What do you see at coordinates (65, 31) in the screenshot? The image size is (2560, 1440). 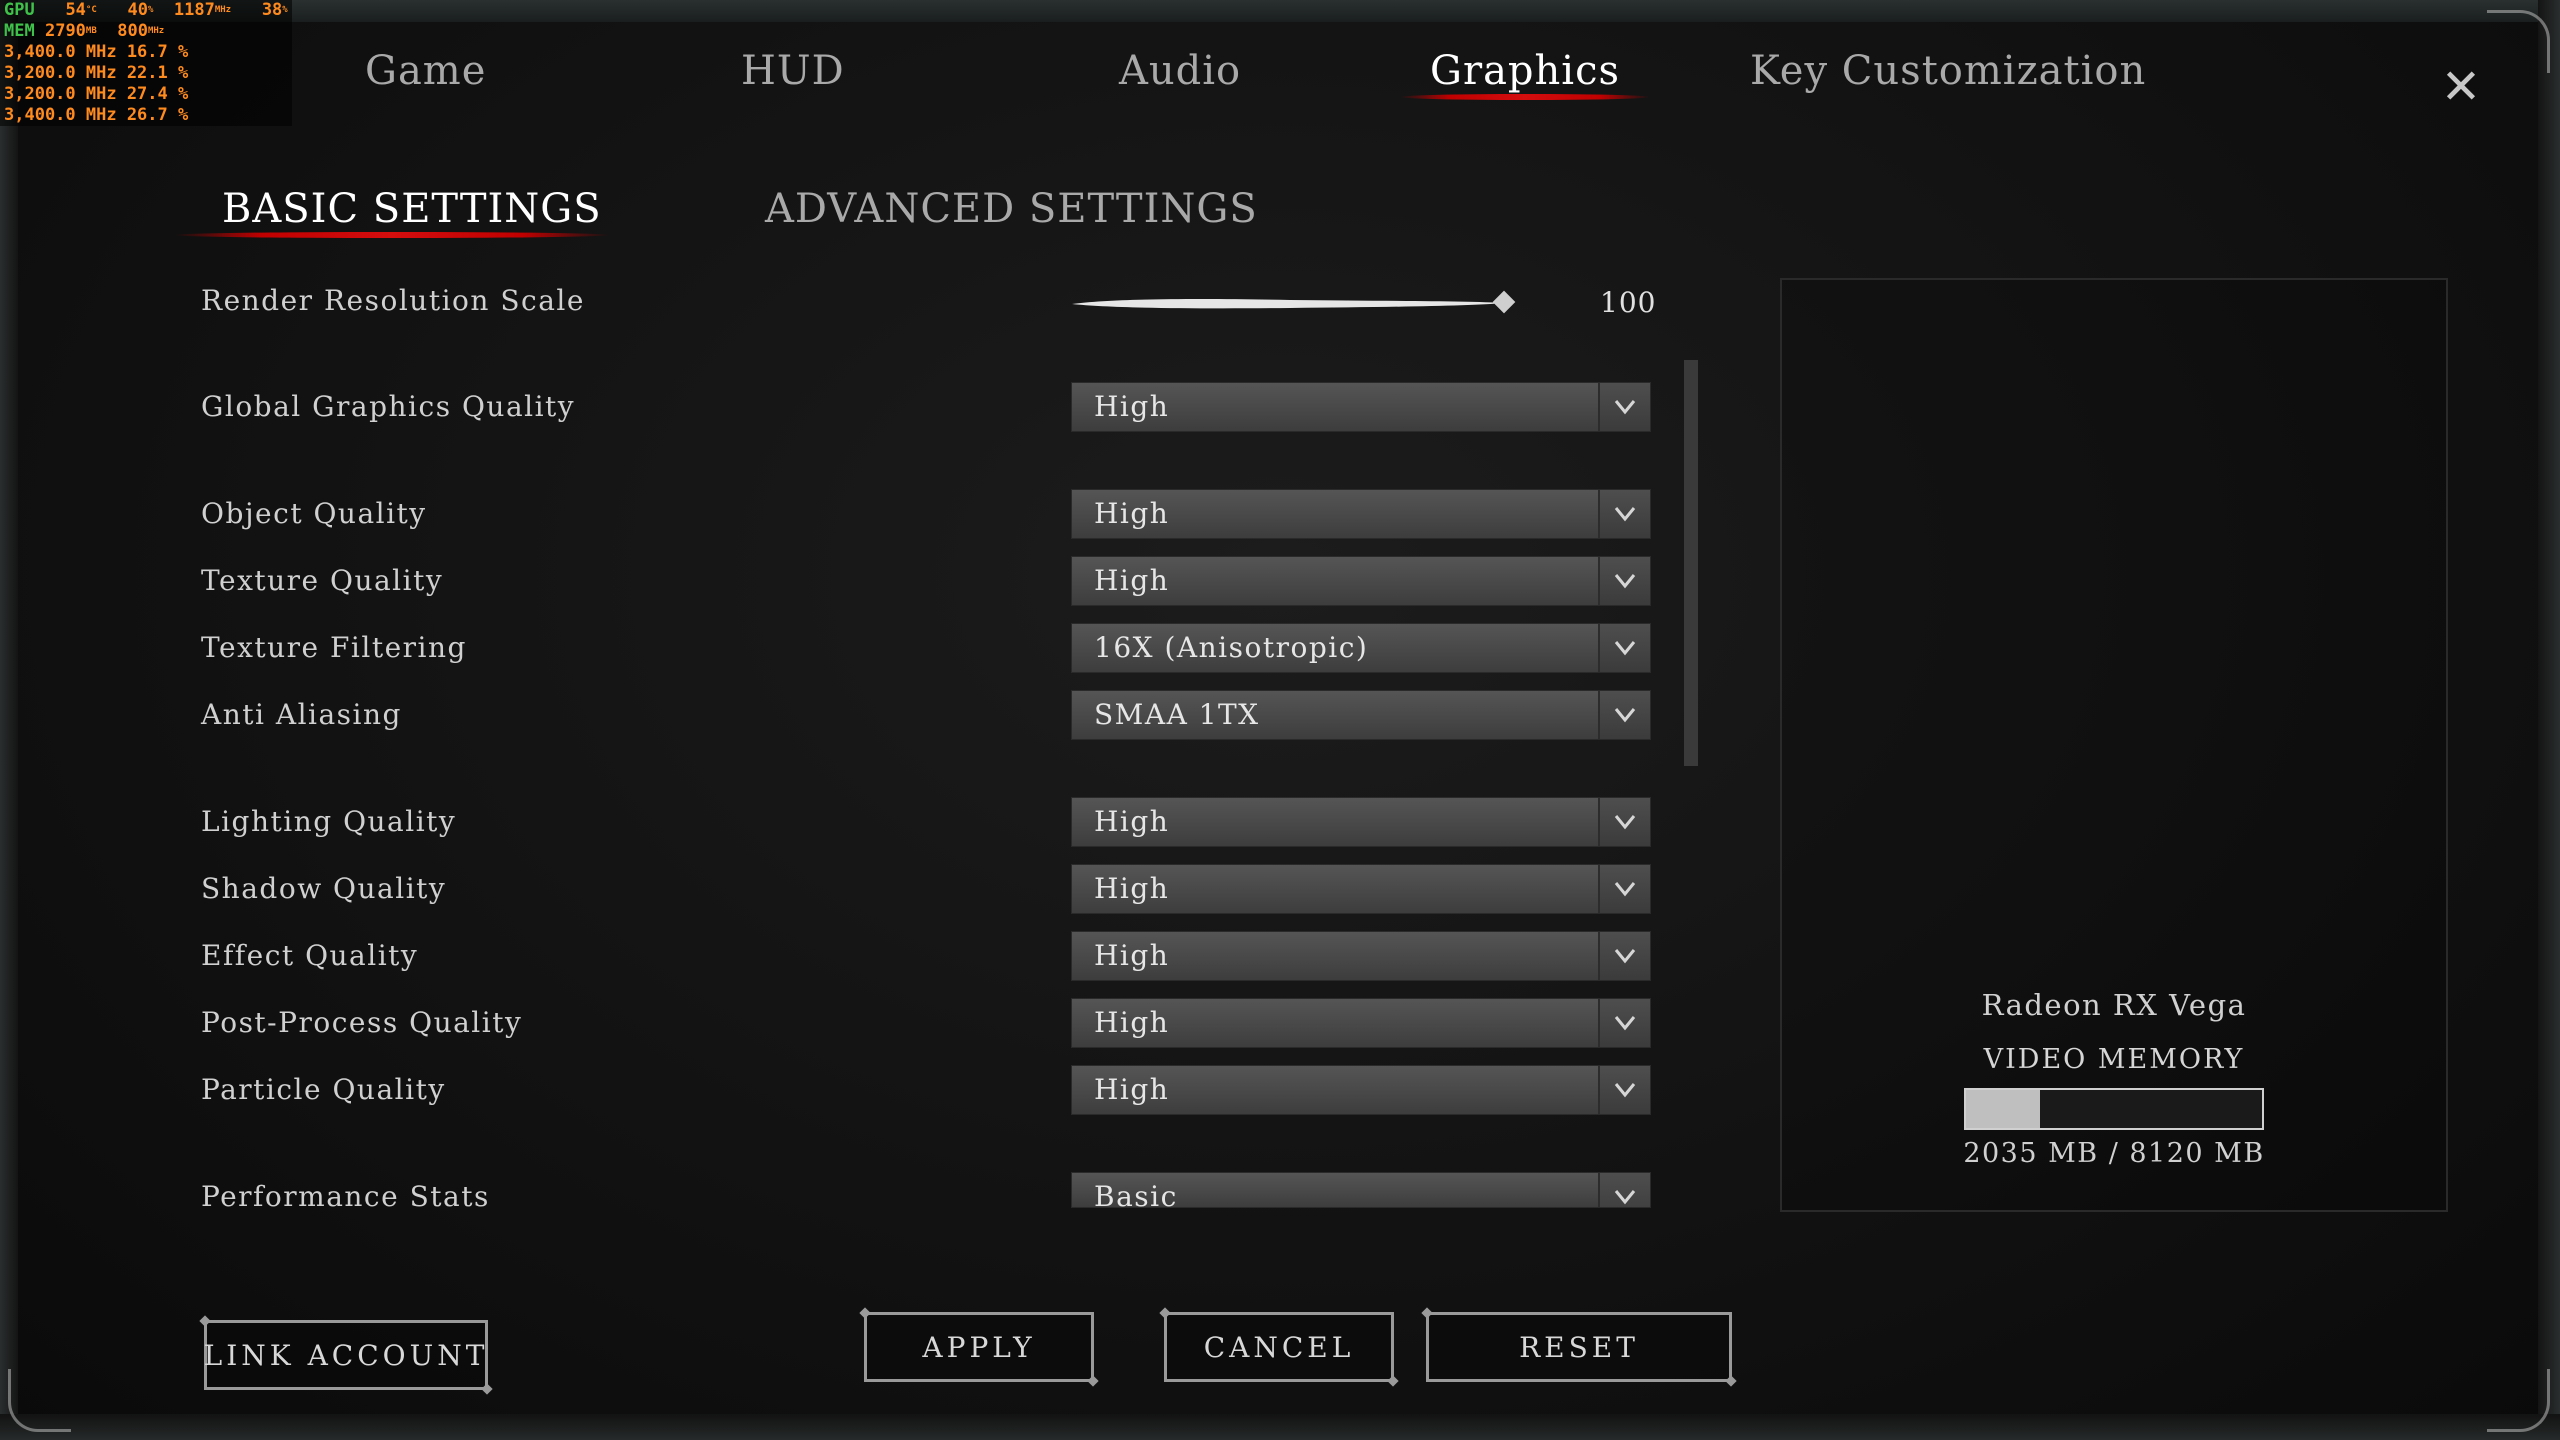 I see `overlay-mem-used: 2790` at bounding box center [65, 31].